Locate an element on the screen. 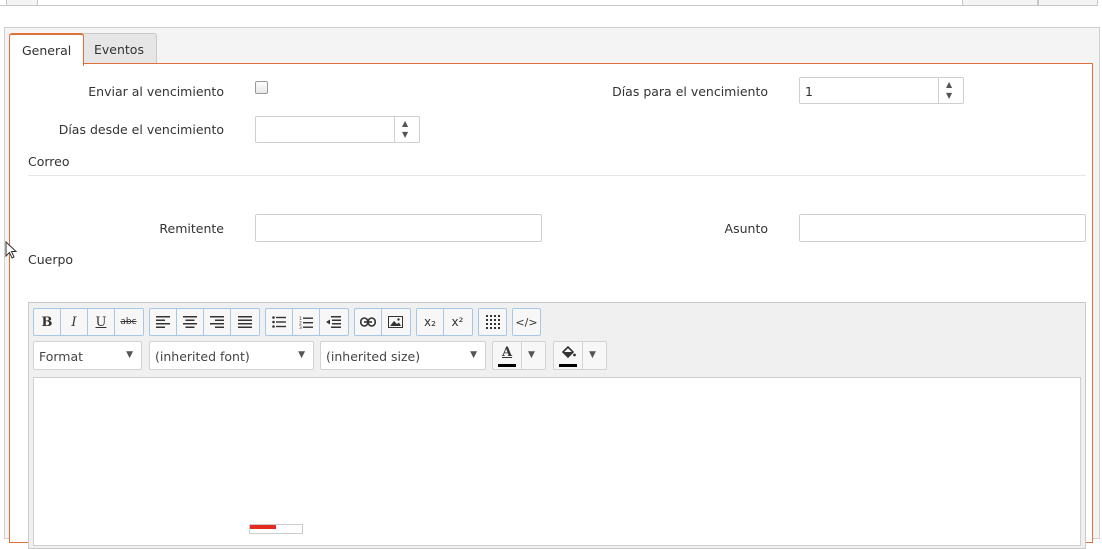 The height and width of the screenshot is (549, 1102). top-edge is located at coordinates (551, 4).